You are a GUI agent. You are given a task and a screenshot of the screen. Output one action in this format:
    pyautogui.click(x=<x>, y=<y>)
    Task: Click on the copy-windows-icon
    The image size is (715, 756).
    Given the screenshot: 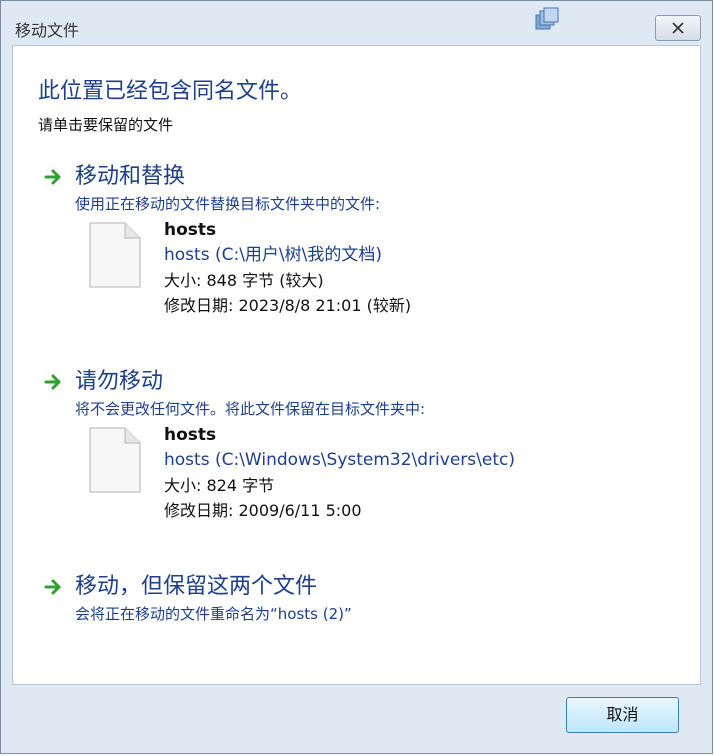 What is the action you would take?
    pyautogui.click(x=547, y=18)
    